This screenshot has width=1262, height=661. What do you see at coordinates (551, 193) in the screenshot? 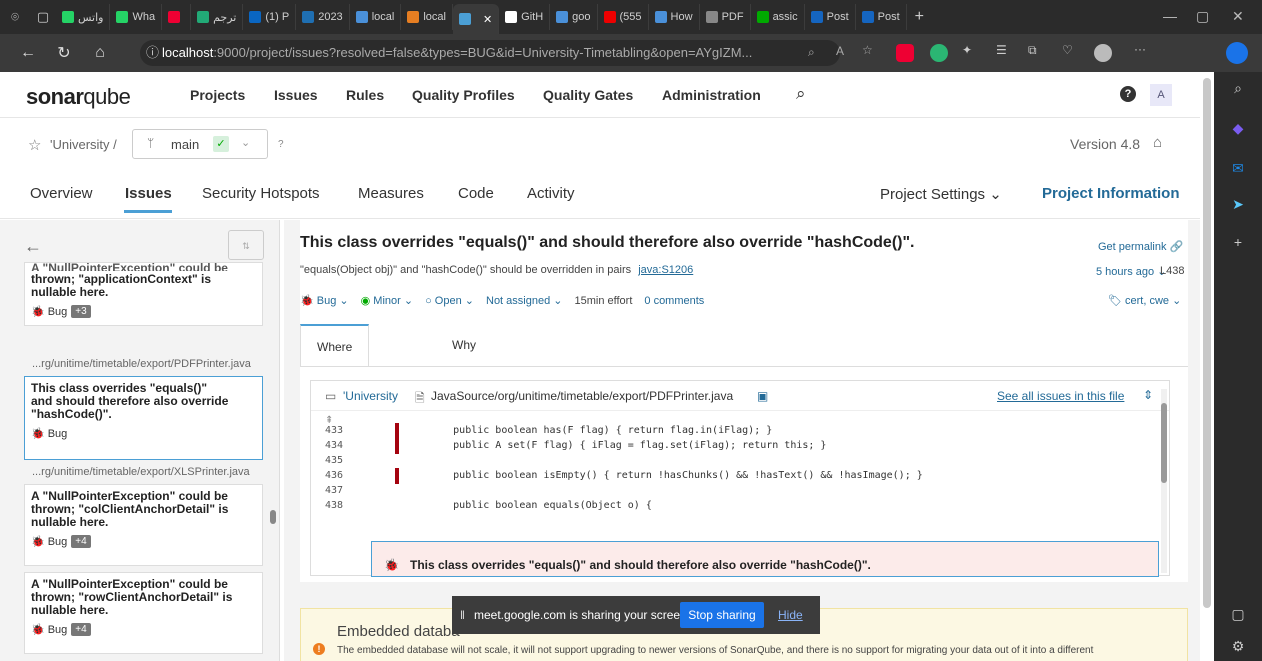
I see `tab-activity: Activity` at bounding box center [551, 193].